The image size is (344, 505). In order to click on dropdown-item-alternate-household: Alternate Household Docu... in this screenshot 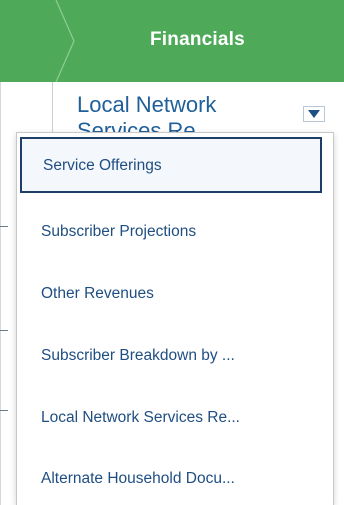, I will do `click(175, 476)`.